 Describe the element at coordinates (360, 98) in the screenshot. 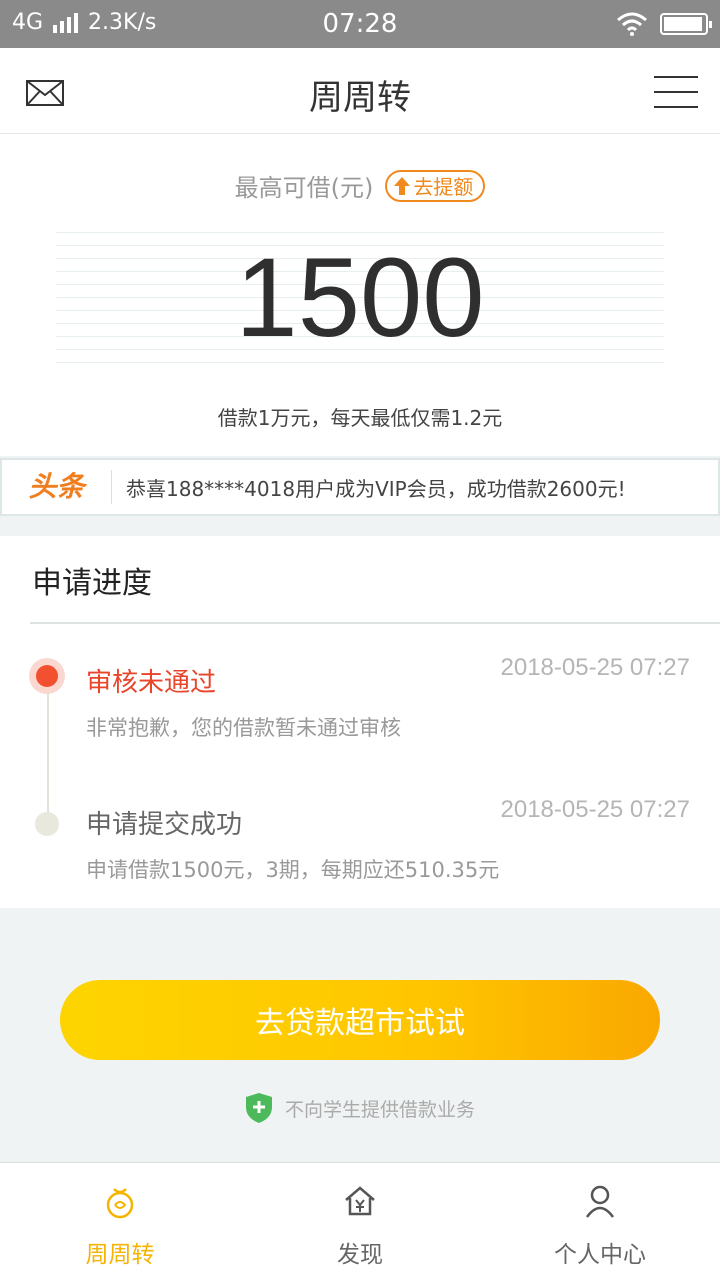

I see `page-title: 周周转` at that location.